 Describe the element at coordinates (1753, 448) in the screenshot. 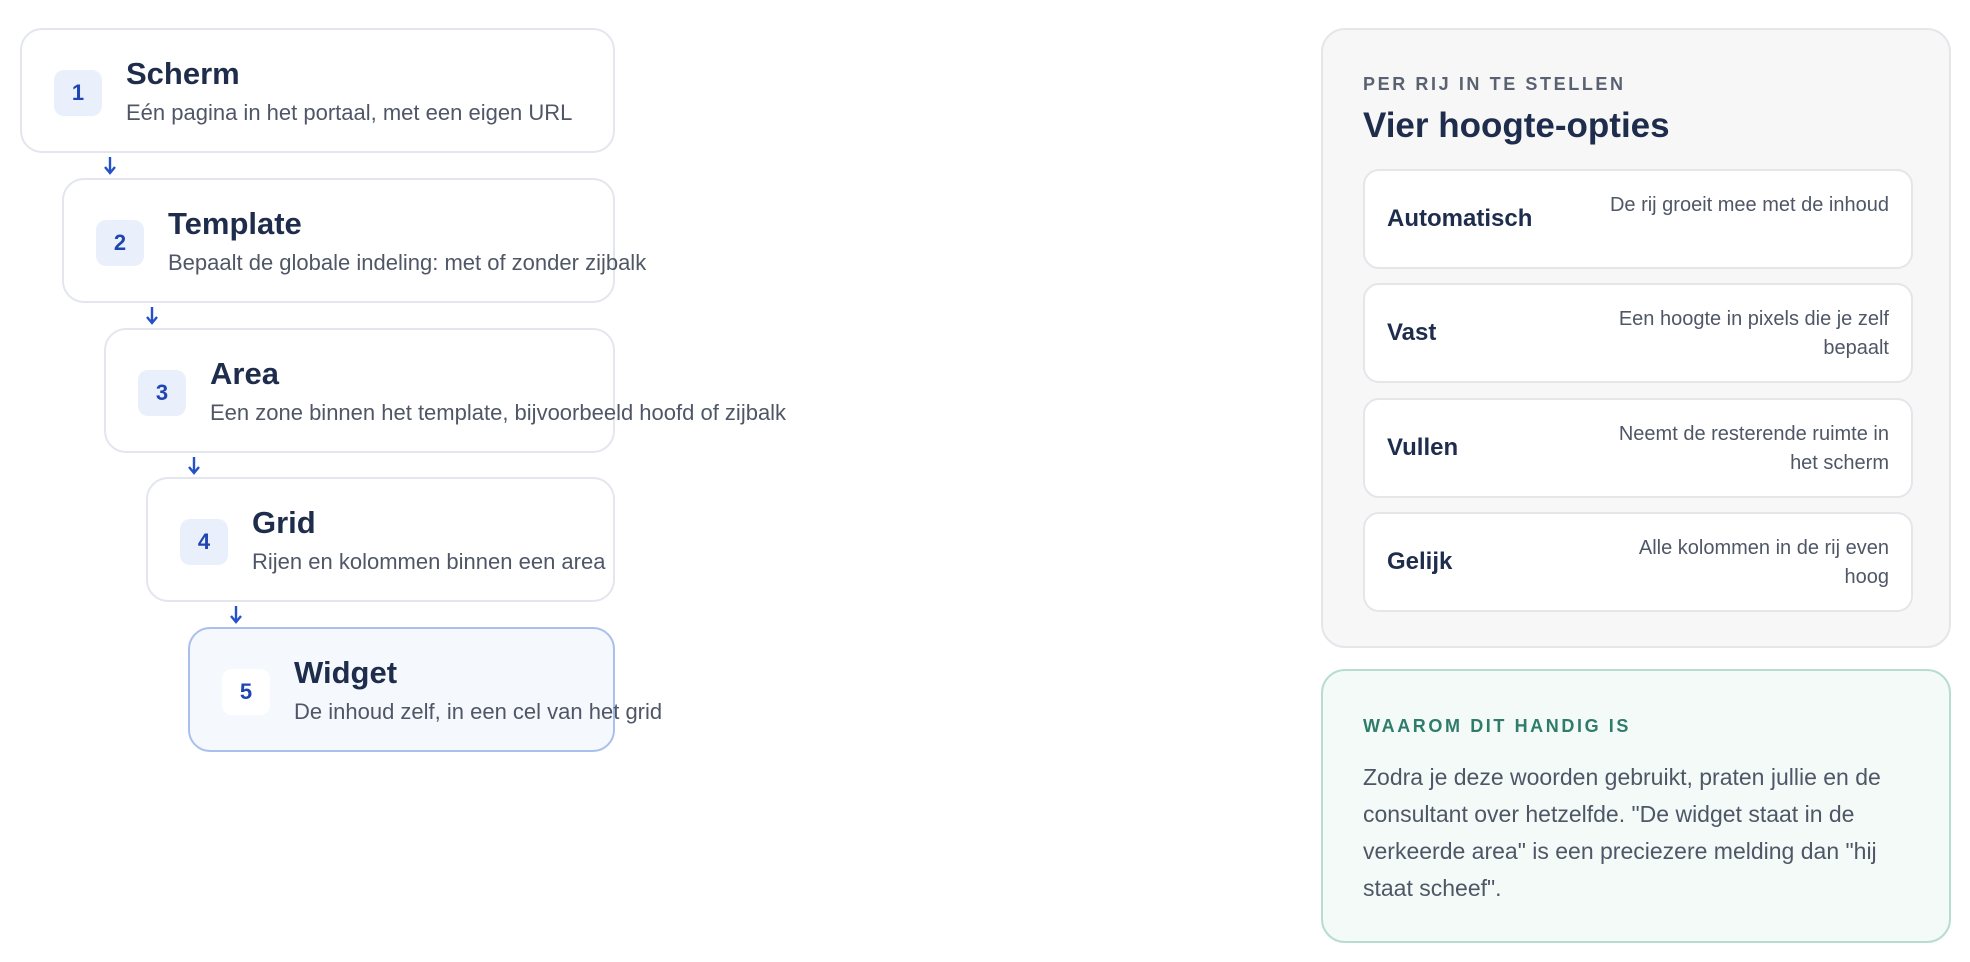

I see `option-description: Neemt de resterende ruimte in het scherm` at that location.